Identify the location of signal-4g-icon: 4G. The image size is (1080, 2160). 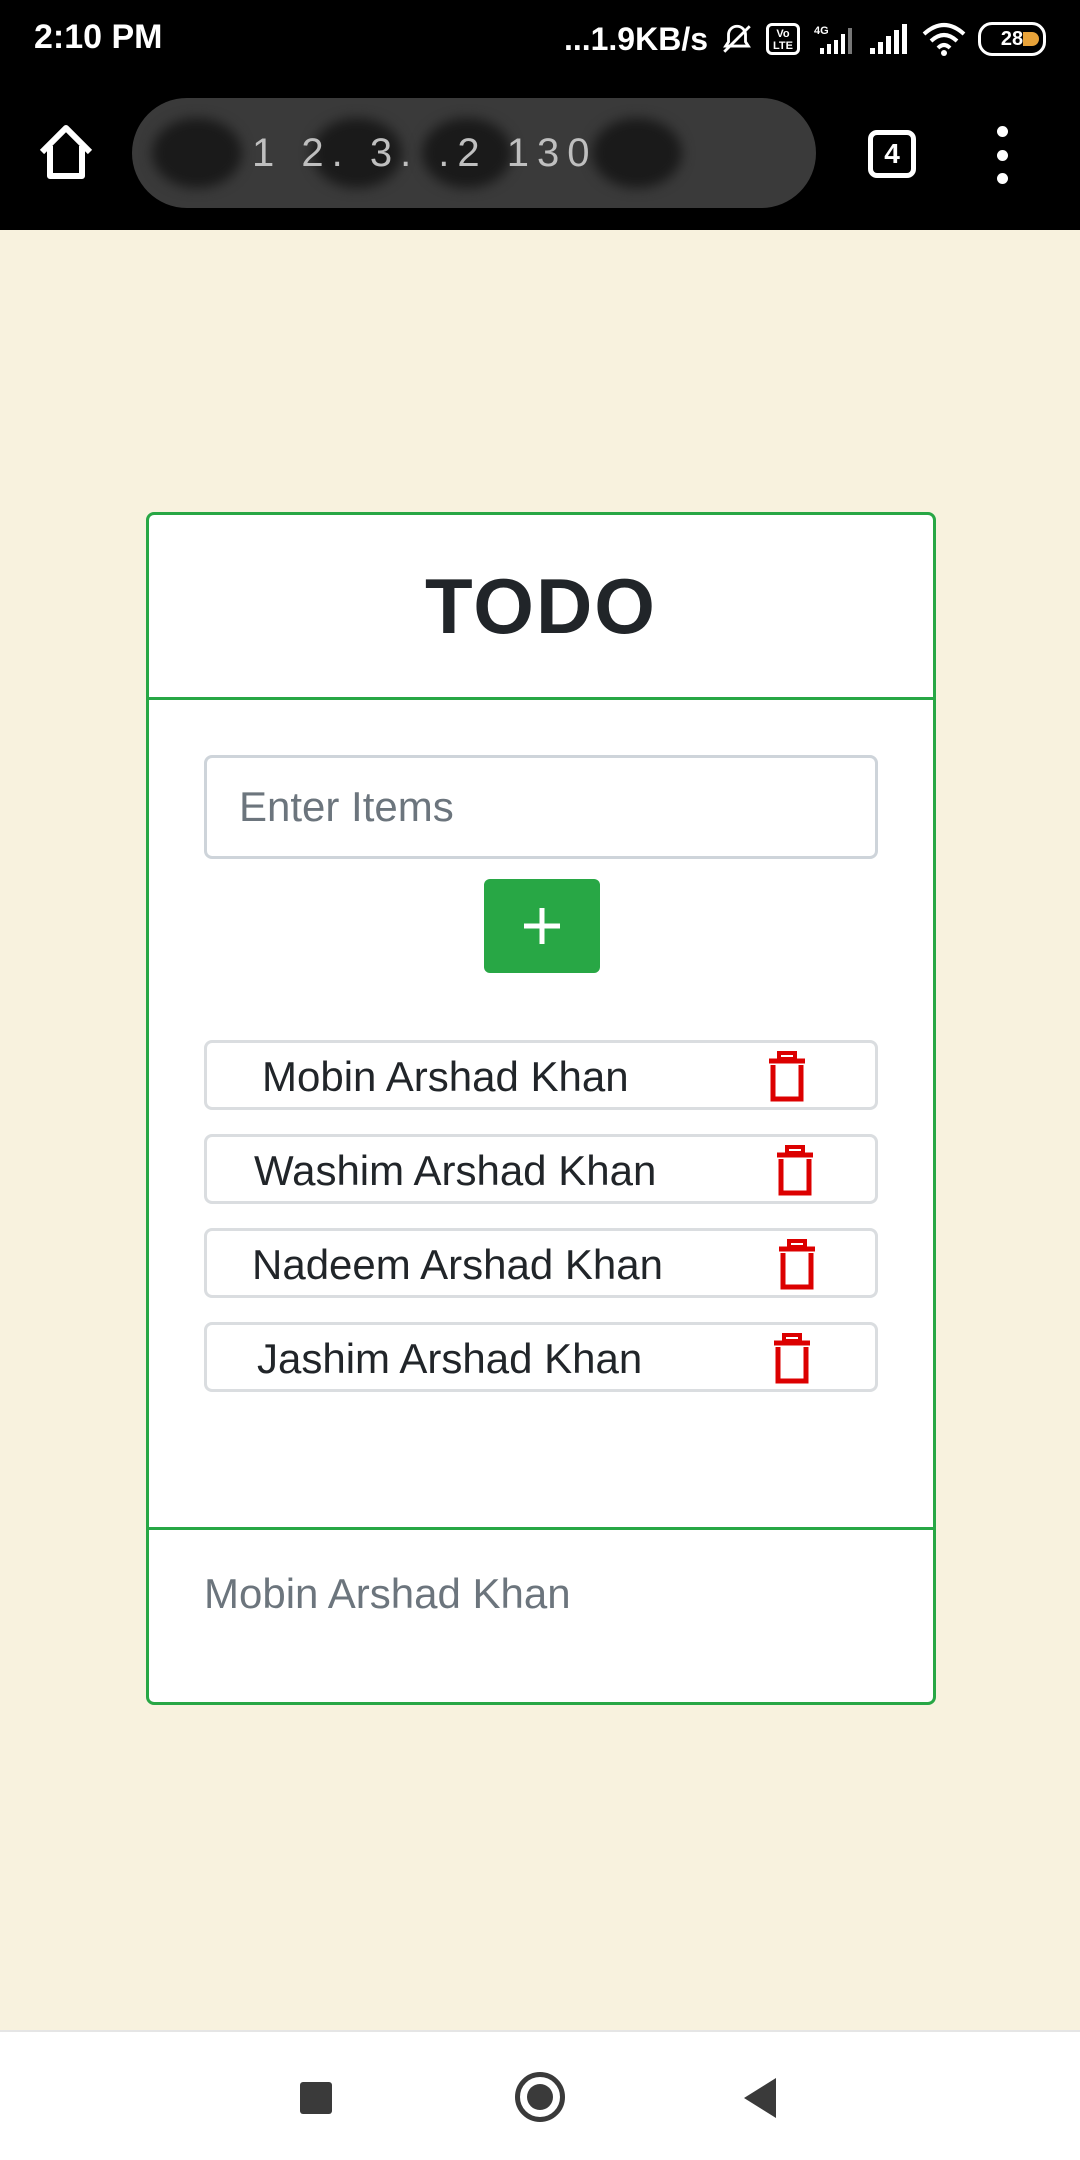
(834, 39).